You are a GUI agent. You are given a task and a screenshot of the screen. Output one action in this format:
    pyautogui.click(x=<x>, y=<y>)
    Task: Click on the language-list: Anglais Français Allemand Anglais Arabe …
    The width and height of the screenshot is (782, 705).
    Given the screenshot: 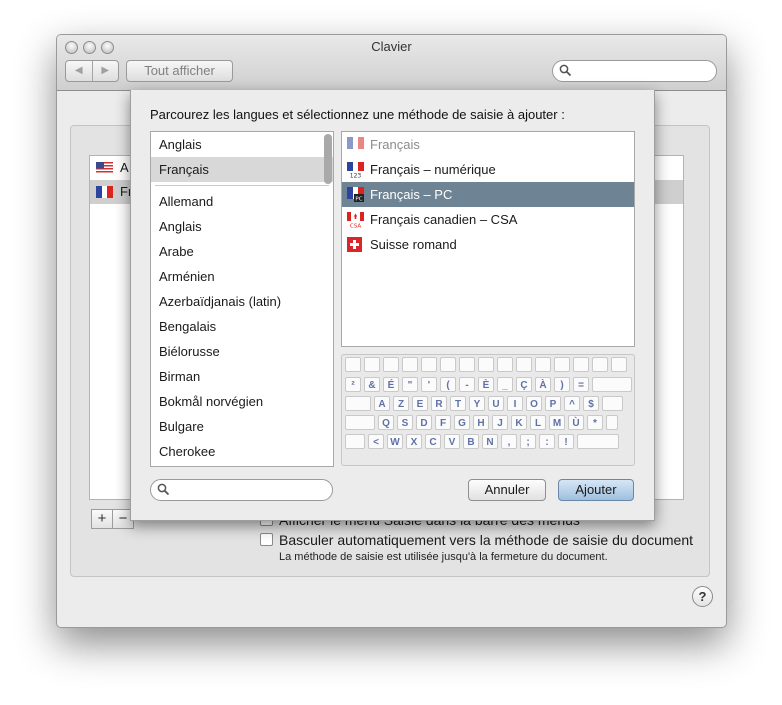 What is the action you would take?
    pyautogui.click(x=242, y=299)
    